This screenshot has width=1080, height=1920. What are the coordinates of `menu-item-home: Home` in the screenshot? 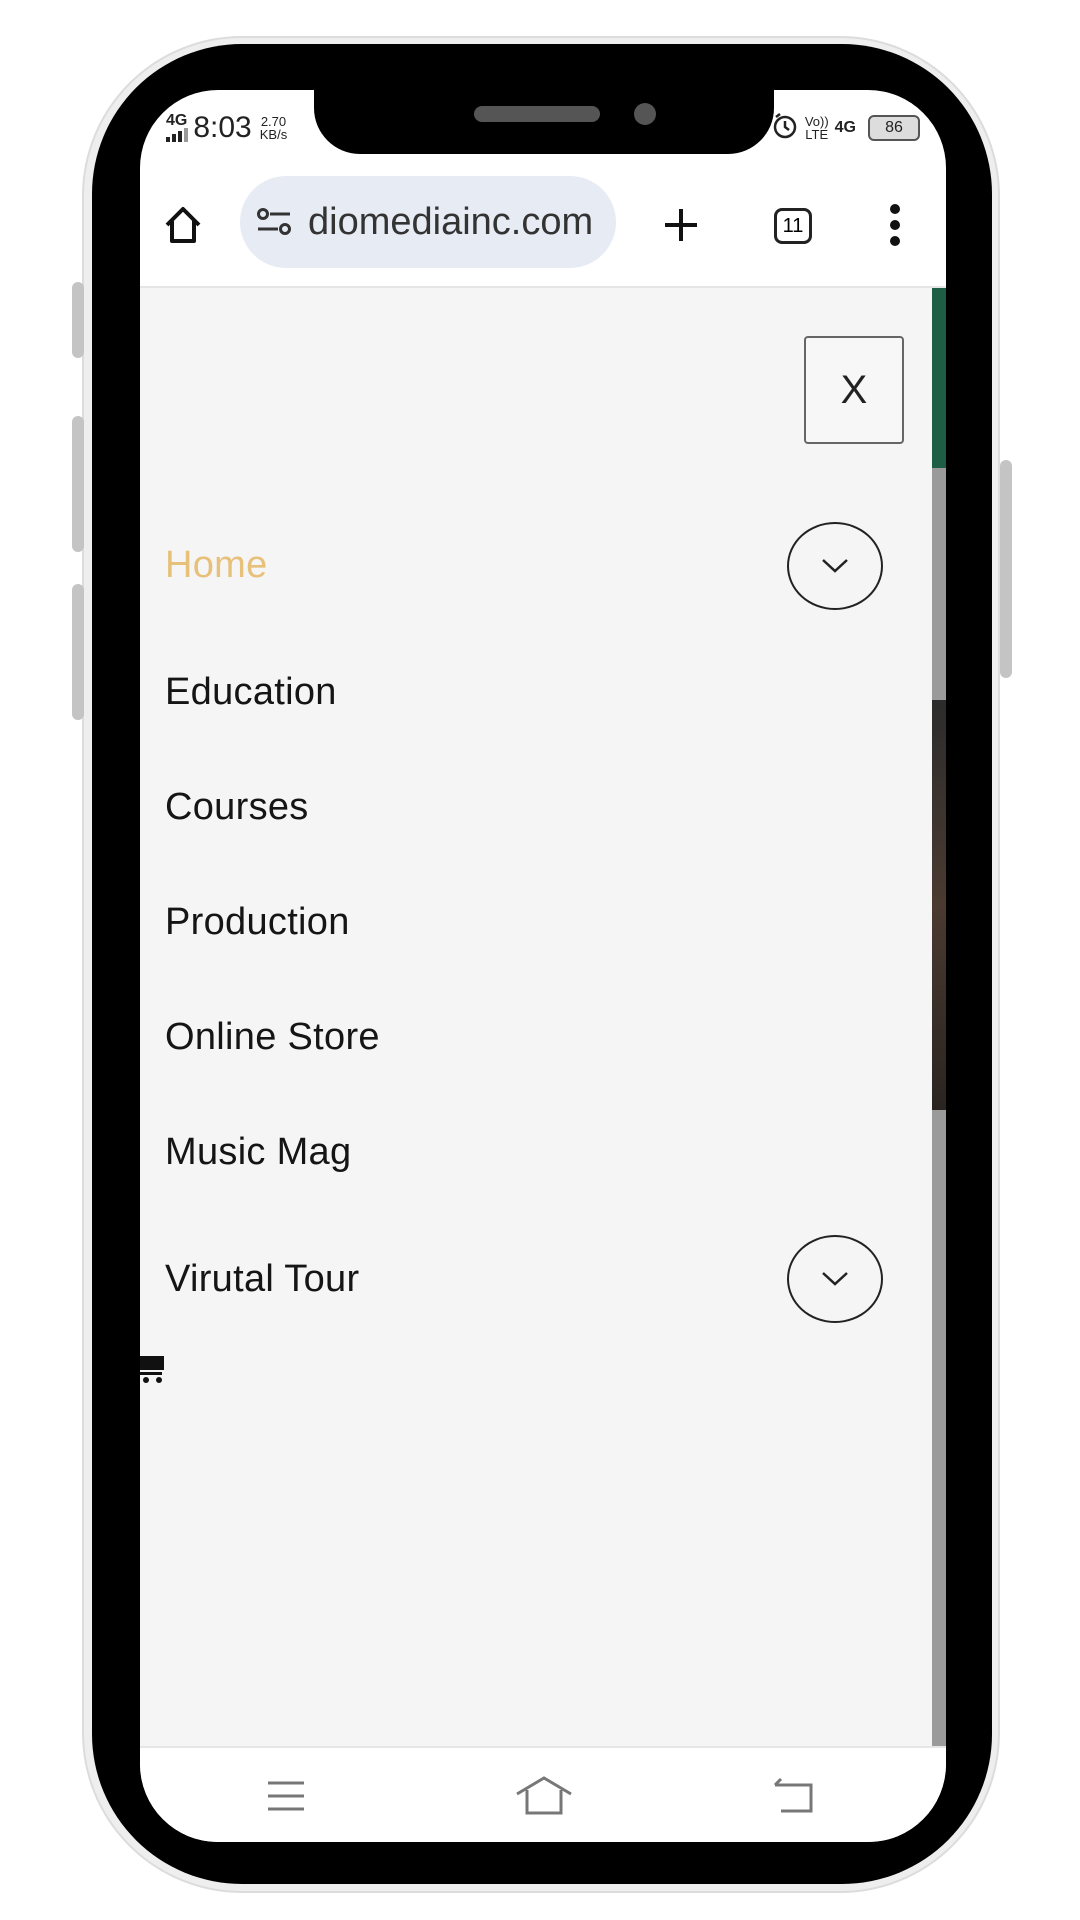 It's located at (216, 565).